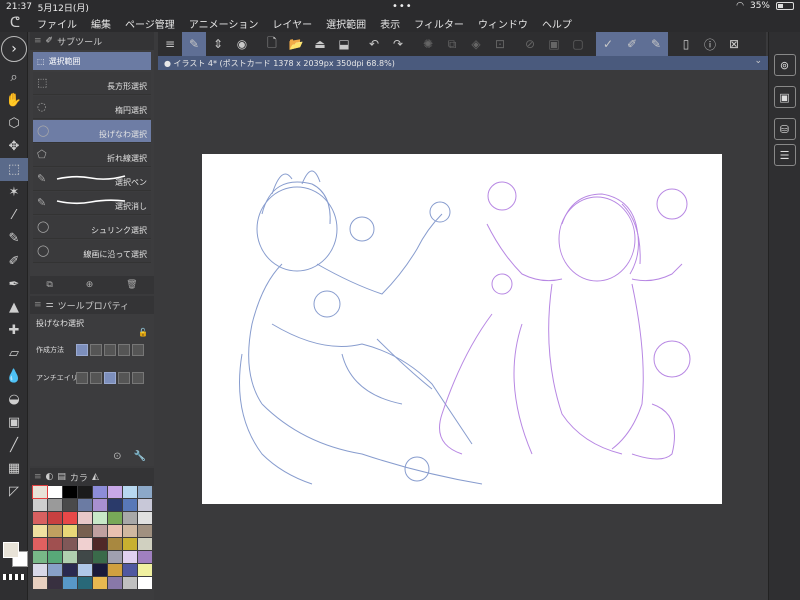 This screenshot has width=800, height=600. Describe the element at coordinates (143, 332) in the screenshot. I see `lock-icon: 🔓` at that location.